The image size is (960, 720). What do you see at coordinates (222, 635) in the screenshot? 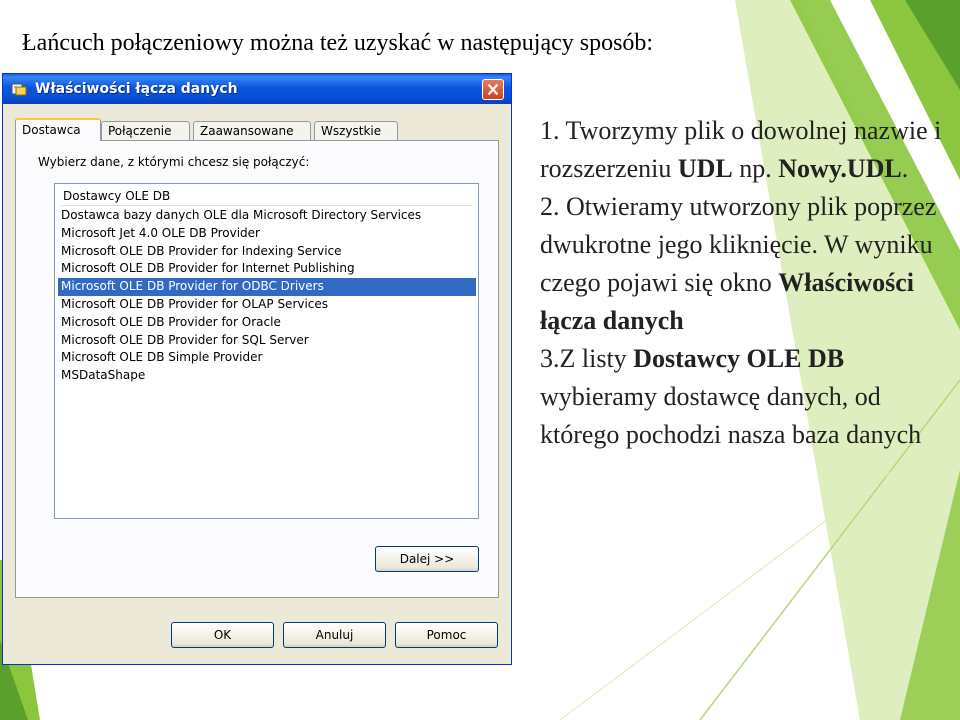
I see `ok-button: OK` at bounding box center [222, 635].